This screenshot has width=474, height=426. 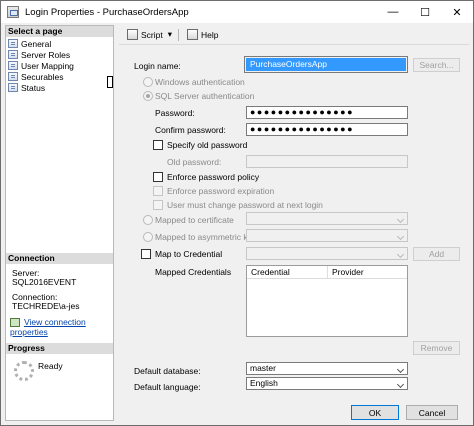 I want to click on grid-header-line, so click(x=327, y=278).